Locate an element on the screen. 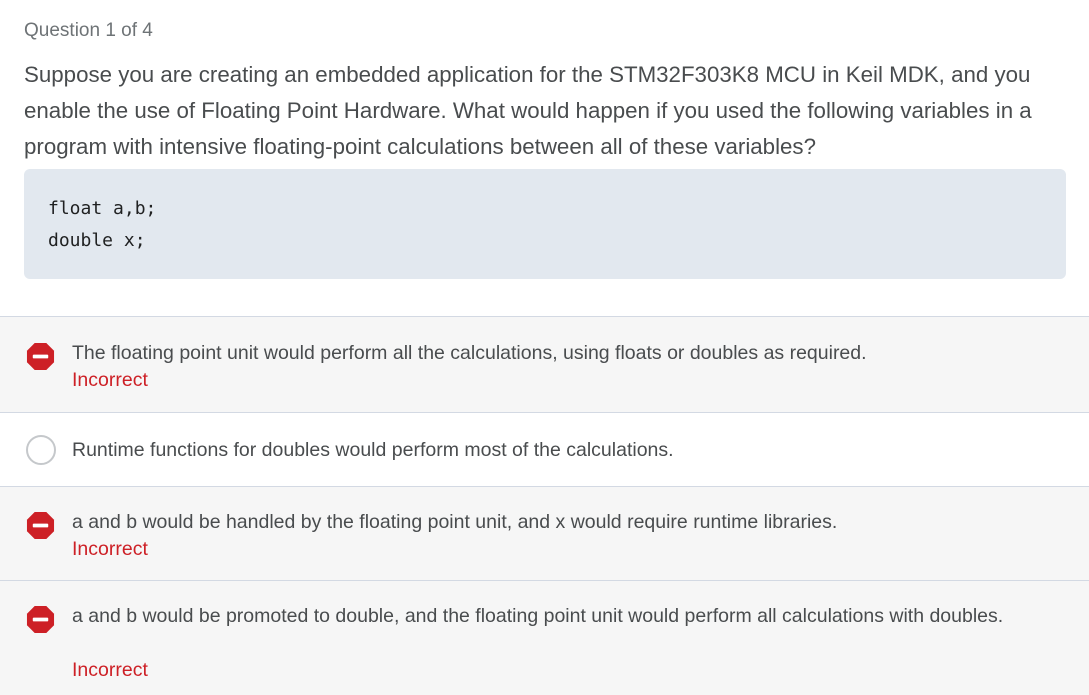 The width and height of the screenshot is (1089, 695). question-counter: Question 1 of 4 is located at coordinates (88, 30).